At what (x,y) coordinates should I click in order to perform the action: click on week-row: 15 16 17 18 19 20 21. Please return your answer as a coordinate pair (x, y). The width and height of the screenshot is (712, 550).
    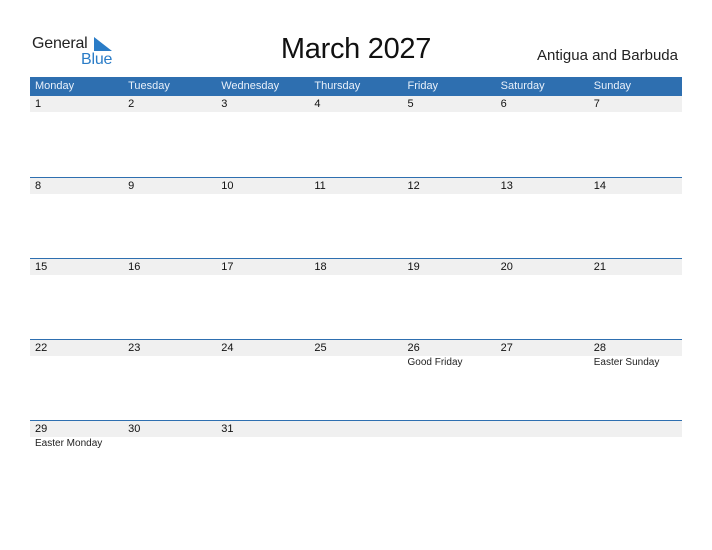
    Looking at the image, I should click on (356, 298).